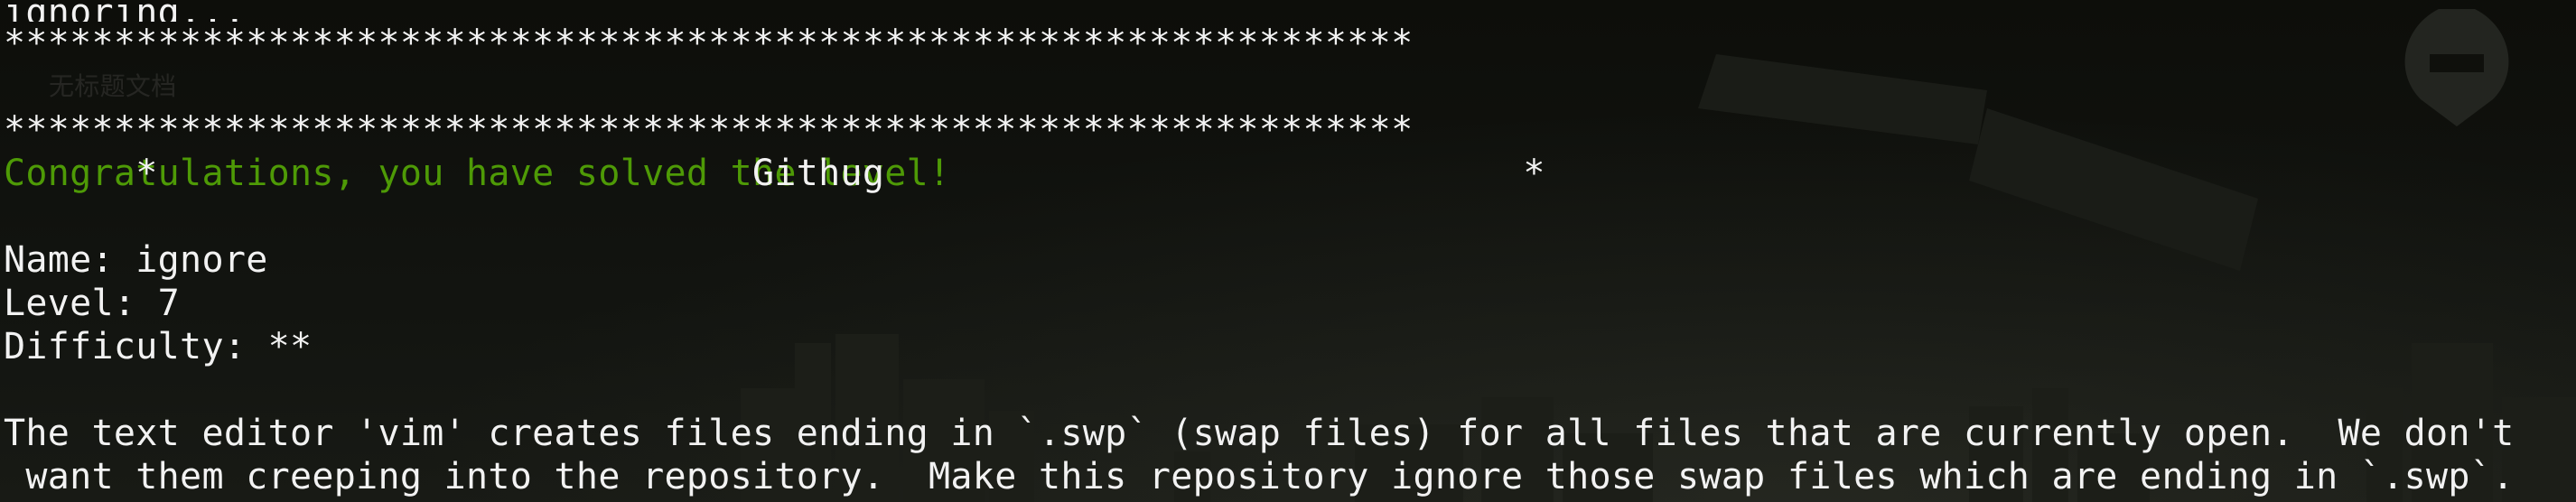 This screenshot has height=502, width=2576. I want to click on level-name: Name: ignore, so click(136, 260).